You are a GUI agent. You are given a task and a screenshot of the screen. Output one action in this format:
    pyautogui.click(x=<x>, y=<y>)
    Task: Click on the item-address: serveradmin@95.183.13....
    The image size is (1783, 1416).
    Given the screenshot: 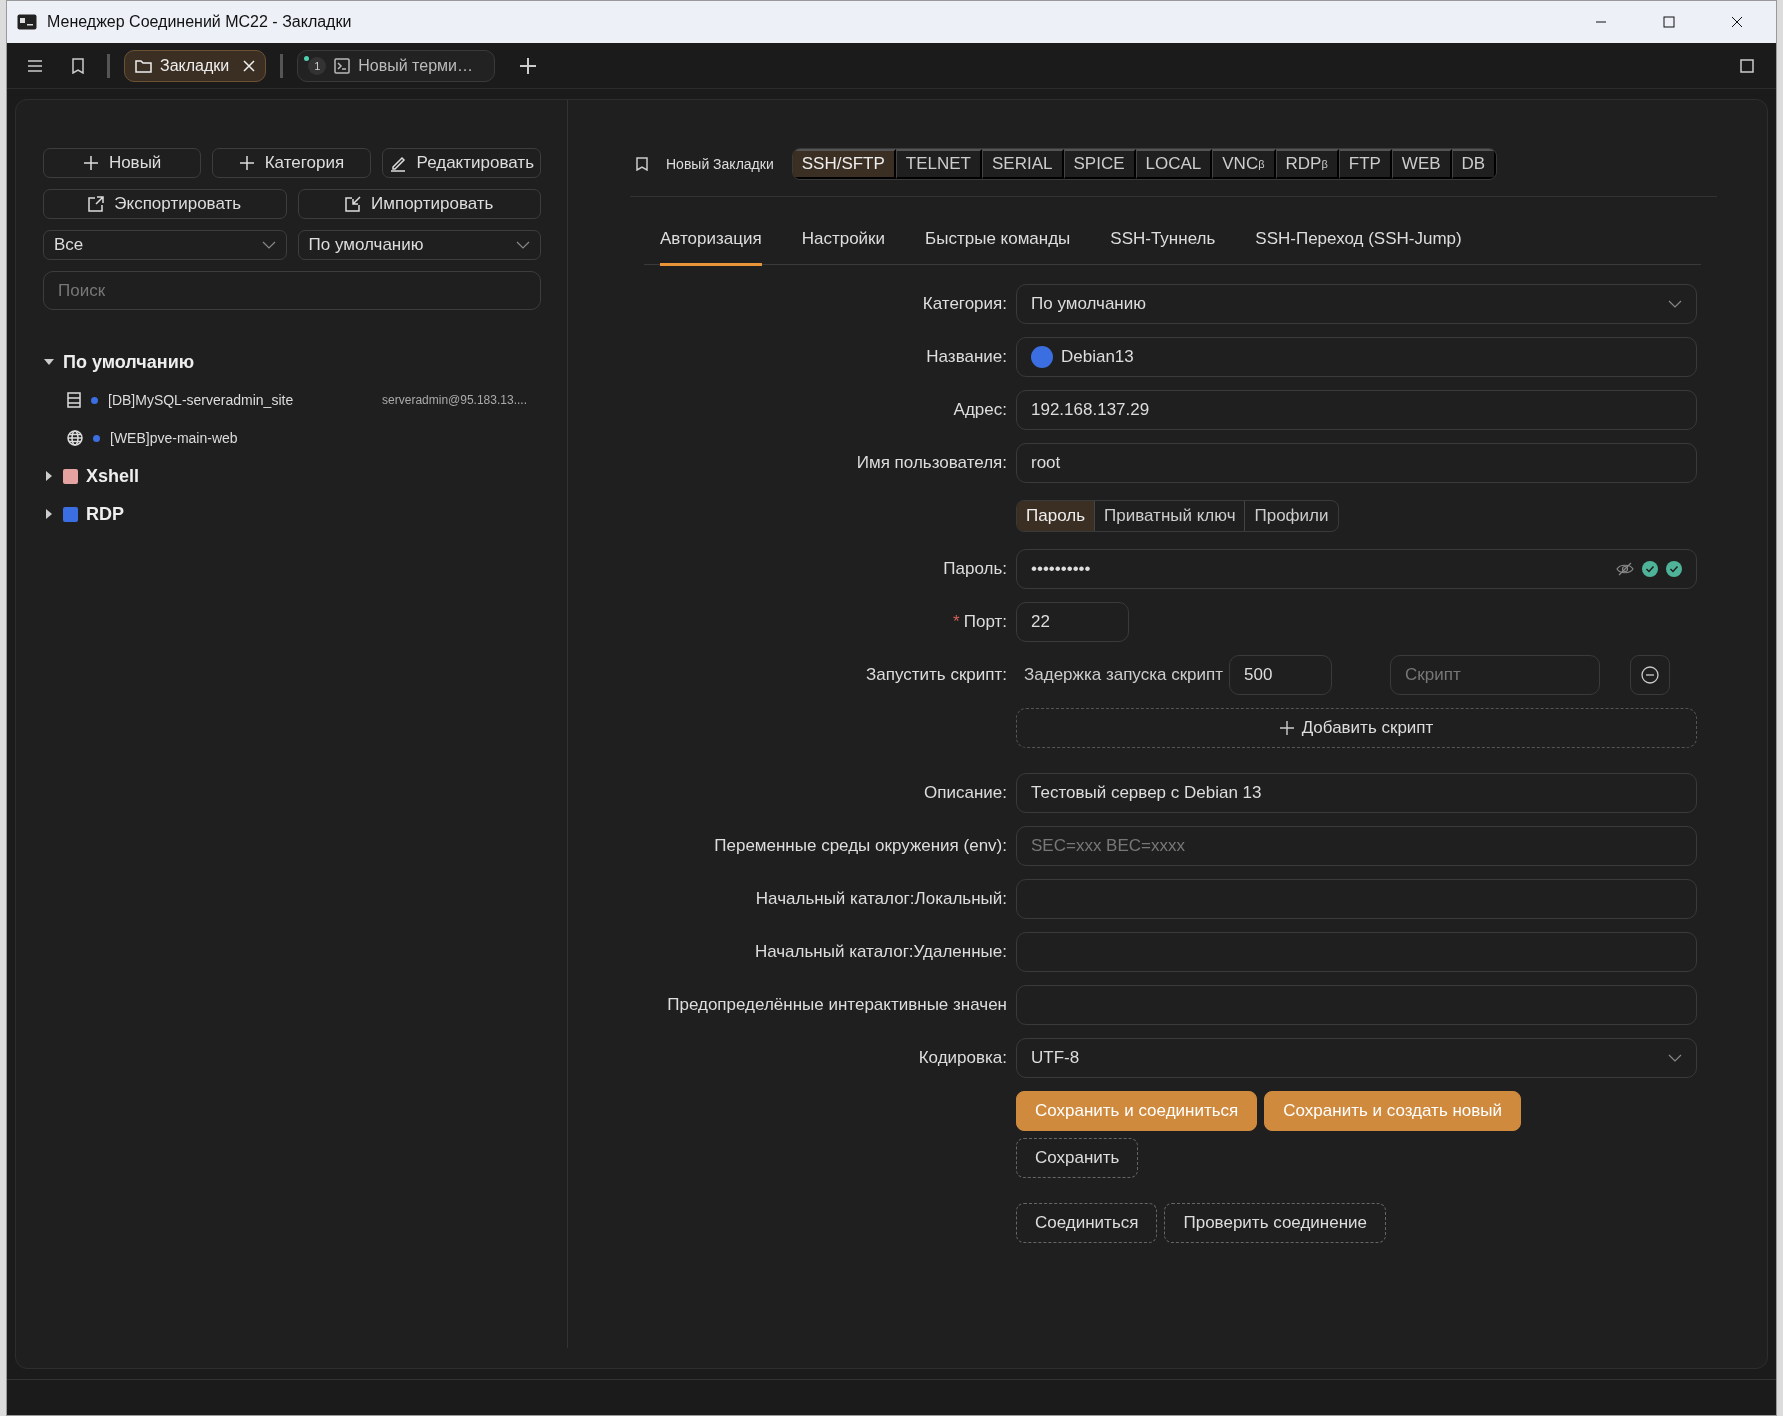 What is the action you would take?
    pyautogui.click(x=455, y=400)
    